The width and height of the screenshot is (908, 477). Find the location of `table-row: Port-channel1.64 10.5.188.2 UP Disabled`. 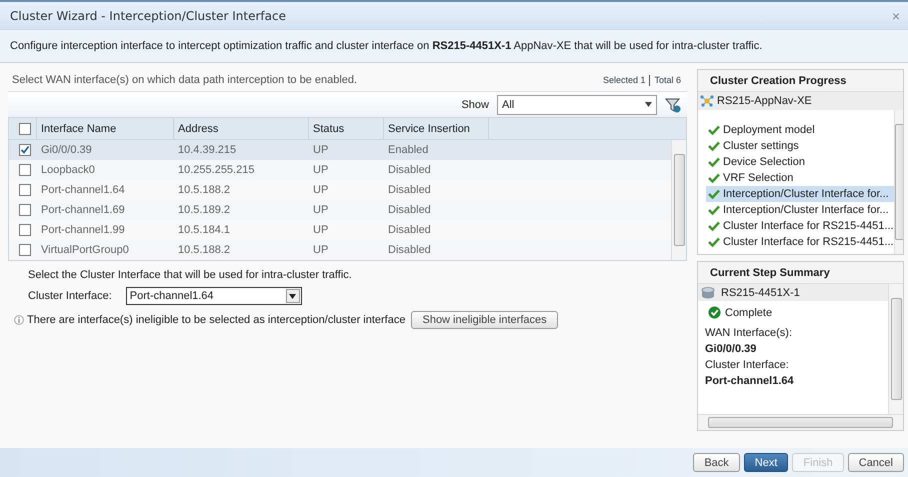

table-row: Port-channel1.64 10.5.188.2 UP Disabled is located at coordinates (340, 190).